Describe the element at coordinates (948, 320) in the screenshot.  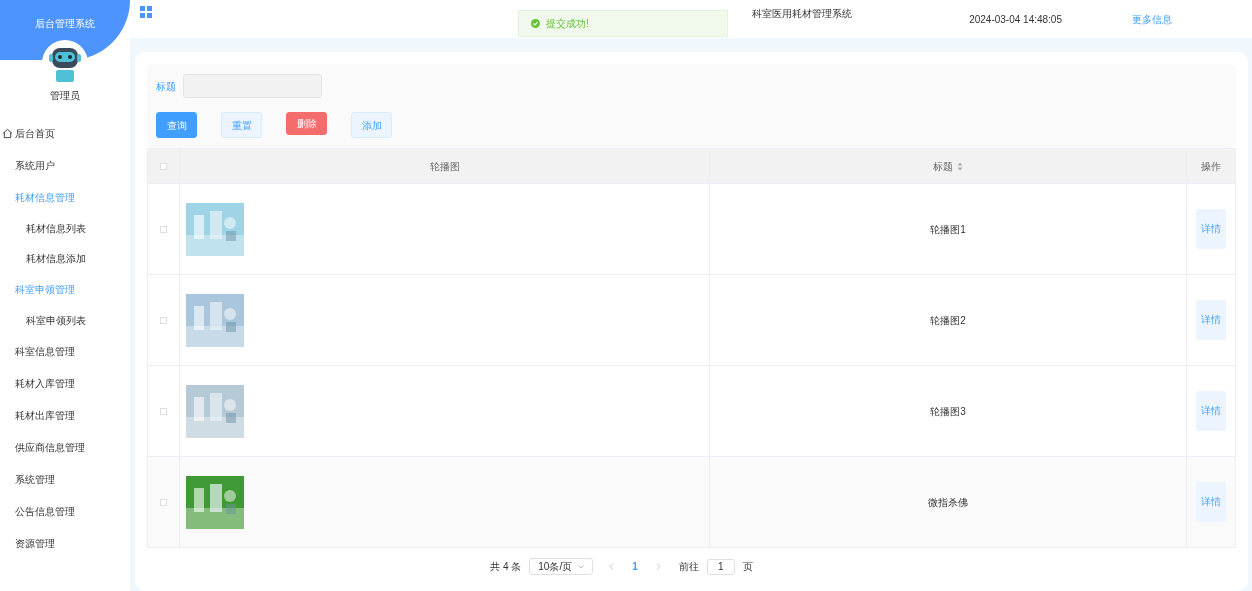
I see `table-cell: 轮播图2` at that location.